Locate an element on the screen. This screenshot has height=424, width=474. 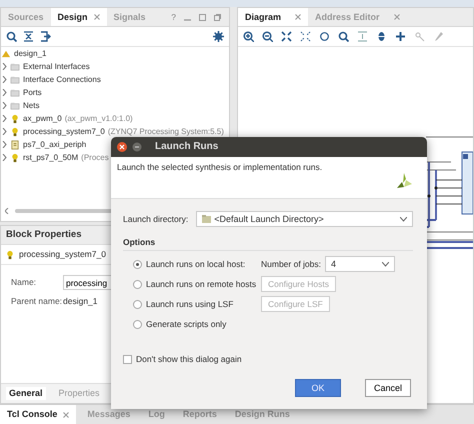
tree-item: rst_ps7_0_50M is located at coordinates (50, 157).